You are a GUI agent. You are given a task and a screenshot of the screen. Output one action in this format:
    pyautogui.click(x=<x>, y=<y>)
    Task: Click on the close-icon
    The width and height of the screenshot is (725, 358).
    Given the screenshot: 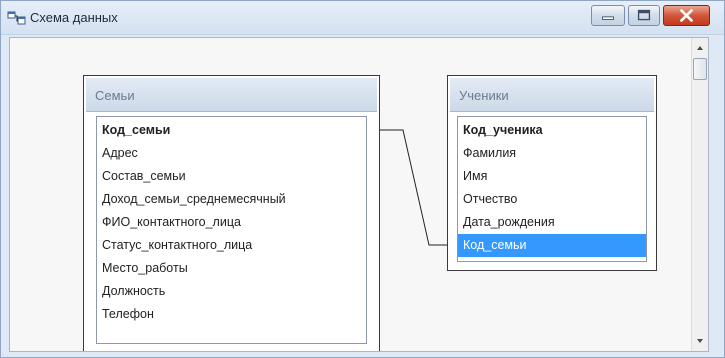 What is the action you would take?
    pyautogui.click(x=686, y=15)
    